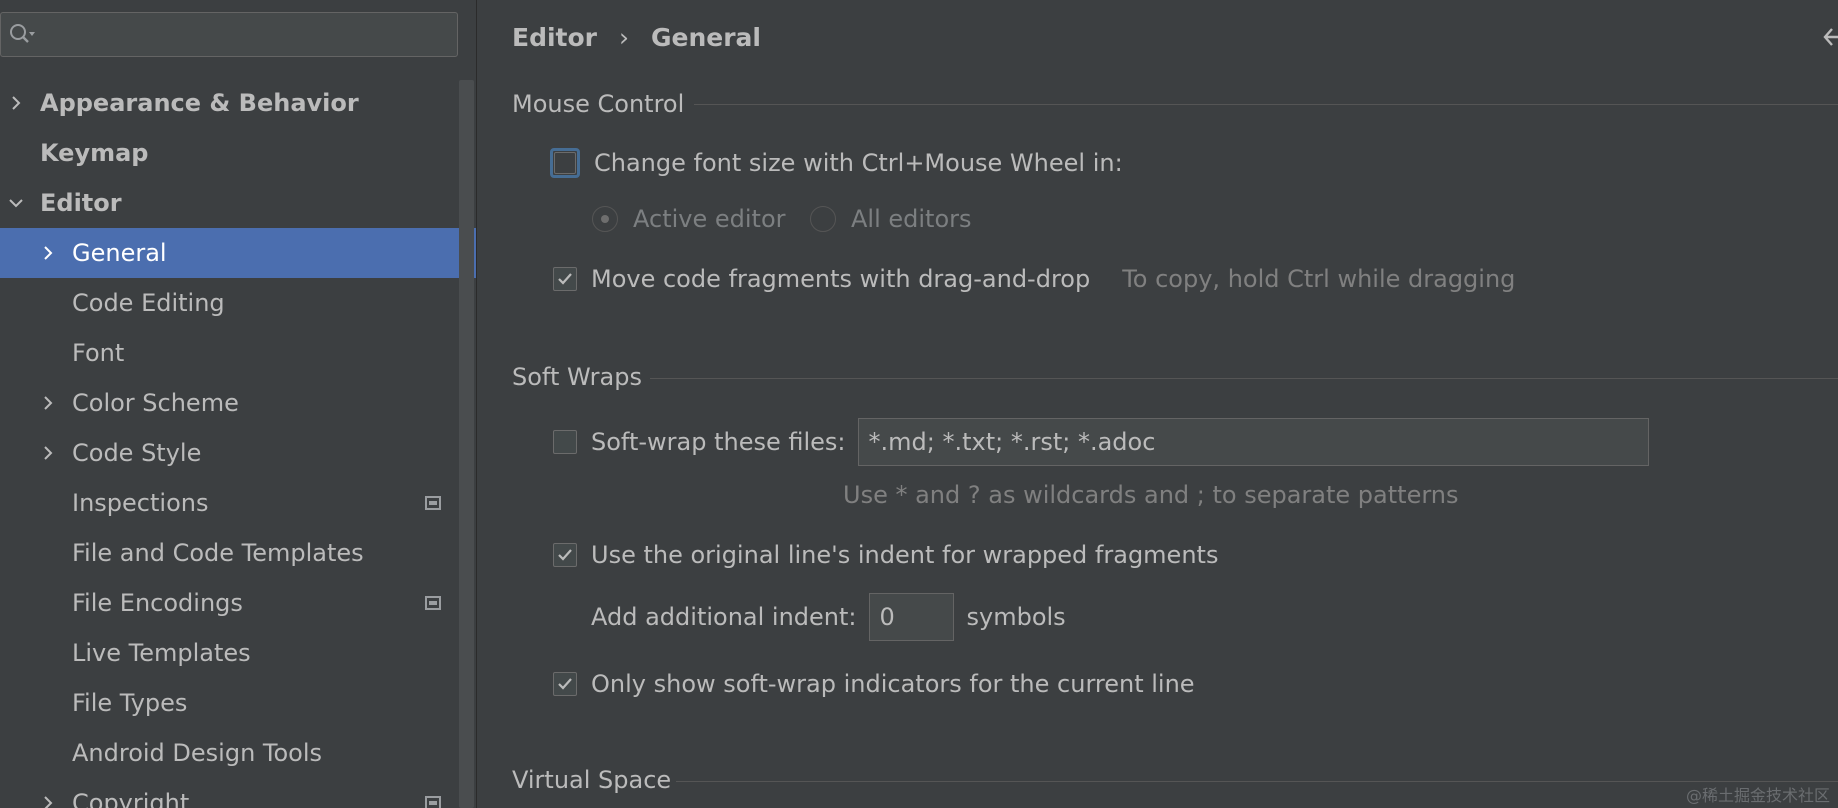 This screenshot has height=808, width=1838. What do you see at coordinates (238, 793) in the screenshot?
I see `sidebar-item-copyright: Copyright` at bounding box center [238, 793].